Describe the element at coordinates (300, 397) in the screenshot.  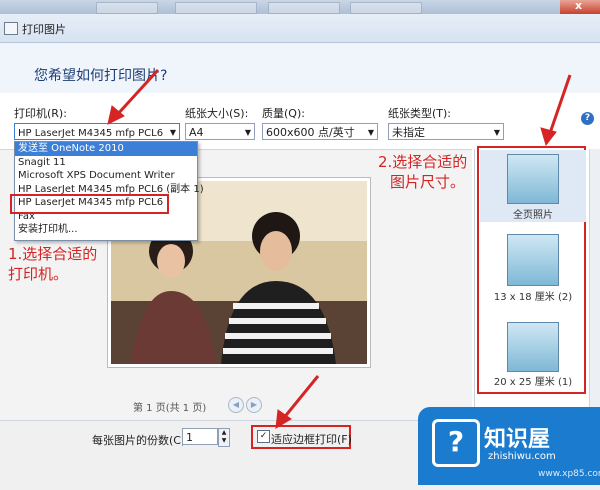
I see `arrow-to-fit` at that location.